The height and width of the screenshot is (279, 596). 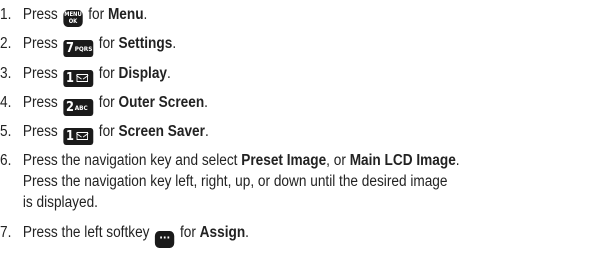 What do you see at coordinates (6, 131) in the screenshot?
I see `step-number: 5.` at bounding box center [6, 131].